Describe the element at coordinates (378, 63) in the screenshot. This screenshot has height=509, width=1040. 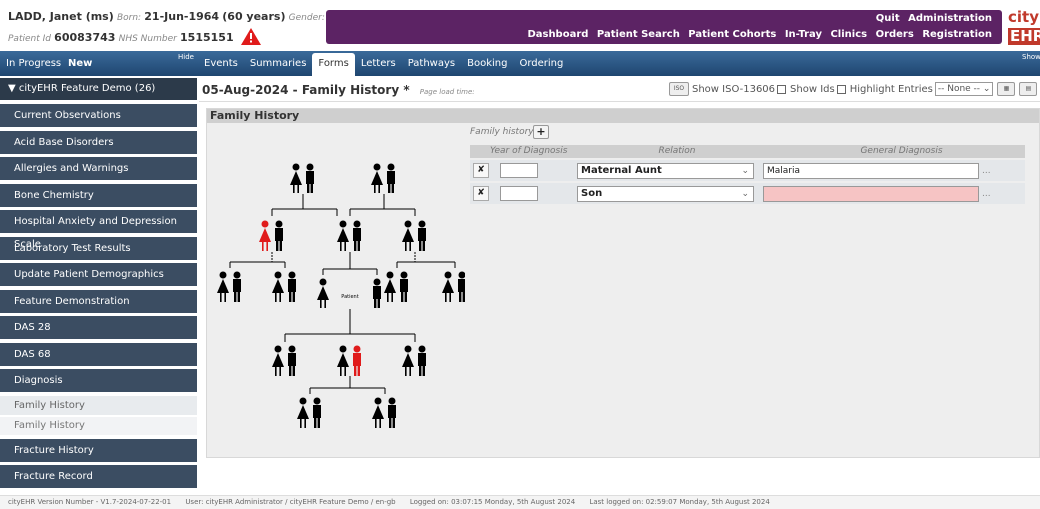
I see `tab-letters: Letters` at that location.